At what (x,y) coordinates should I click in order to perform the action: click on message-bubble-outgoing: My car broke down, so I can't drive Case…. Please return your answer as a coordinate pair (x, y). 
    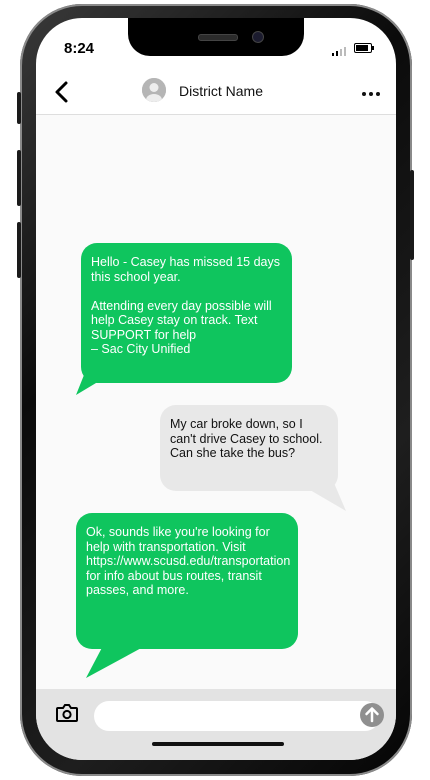
    Looking at the image, I should click on (249, 448).